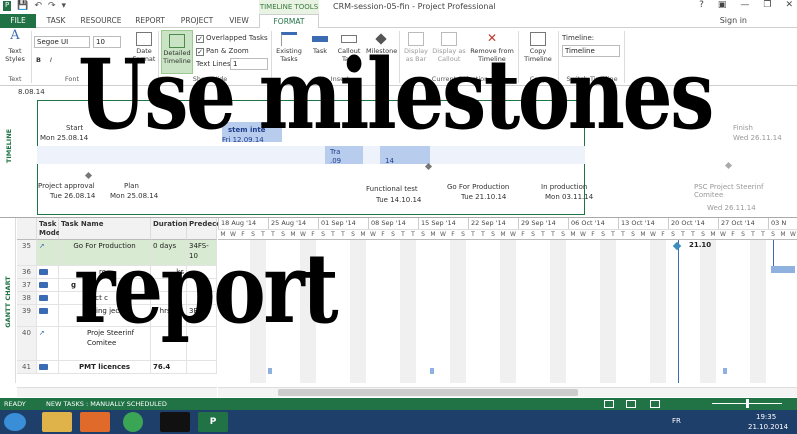  Describe the element at coordinates (768, 427) in the screenshot. I see `taskbar-date: 21.10.2014` at that location.